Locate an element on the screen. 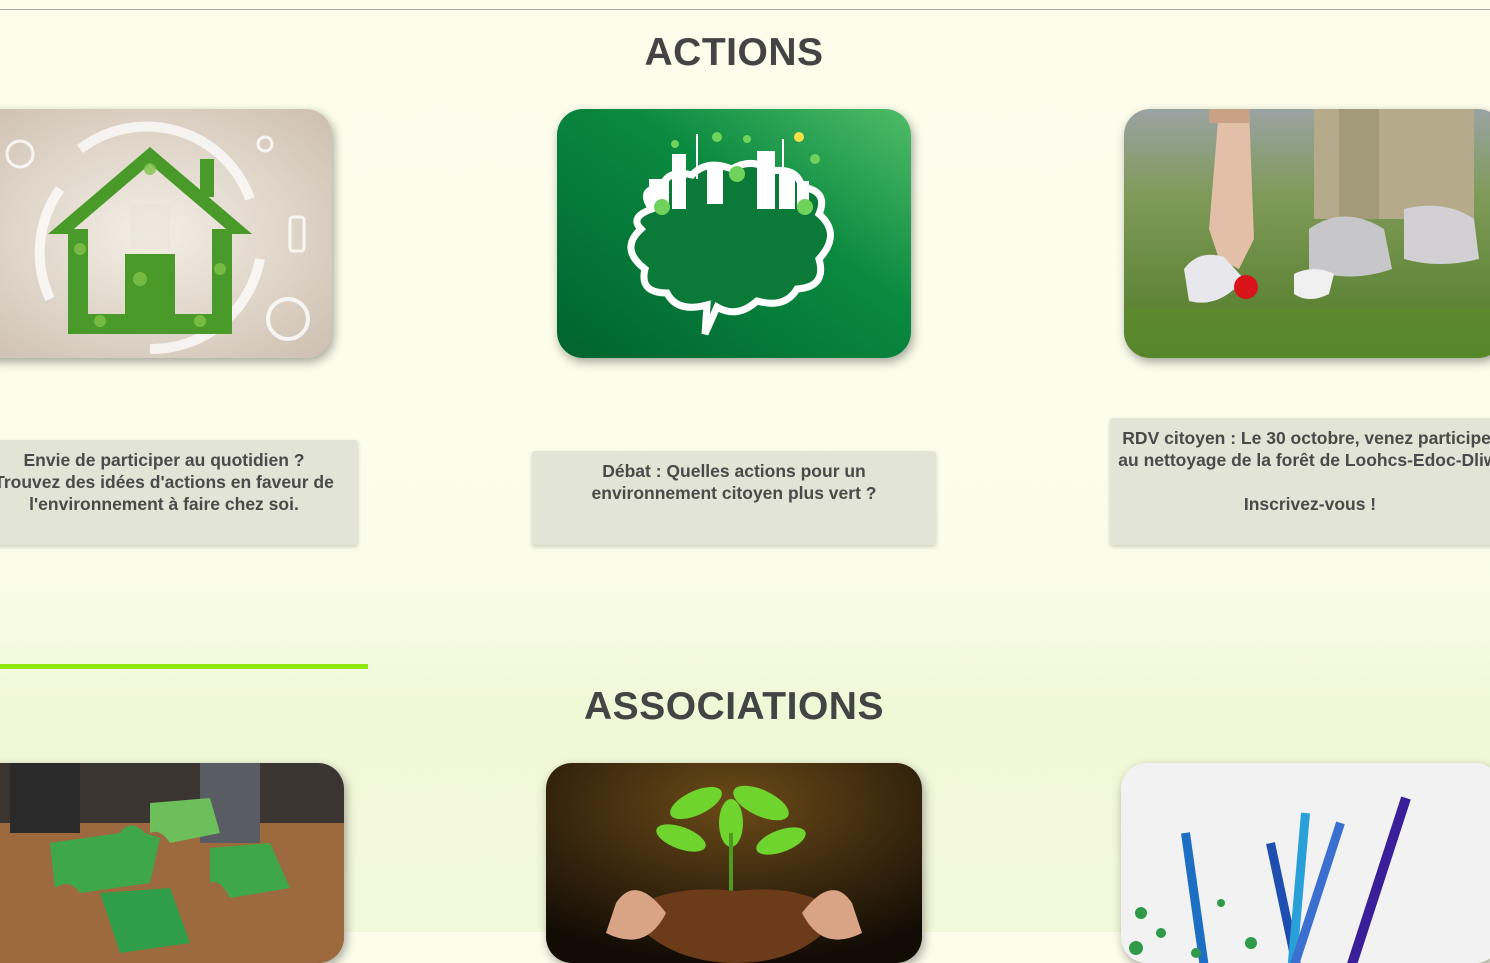 The width and height of the screenshot is (1490, 963). eco-house-image is located at coordinates (166, 233).